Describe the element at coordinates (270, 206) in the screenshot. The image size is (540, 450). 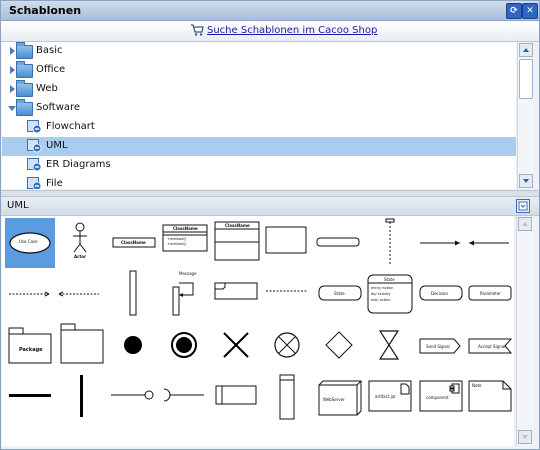
I see `shape-panel-header: UML` at that location.